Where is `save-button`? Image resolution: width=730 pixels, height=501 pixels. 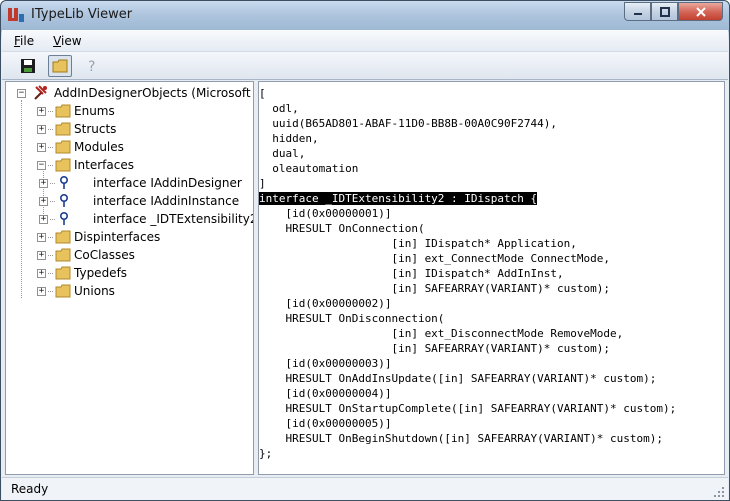 save-button is located at coordinates (28, 66).